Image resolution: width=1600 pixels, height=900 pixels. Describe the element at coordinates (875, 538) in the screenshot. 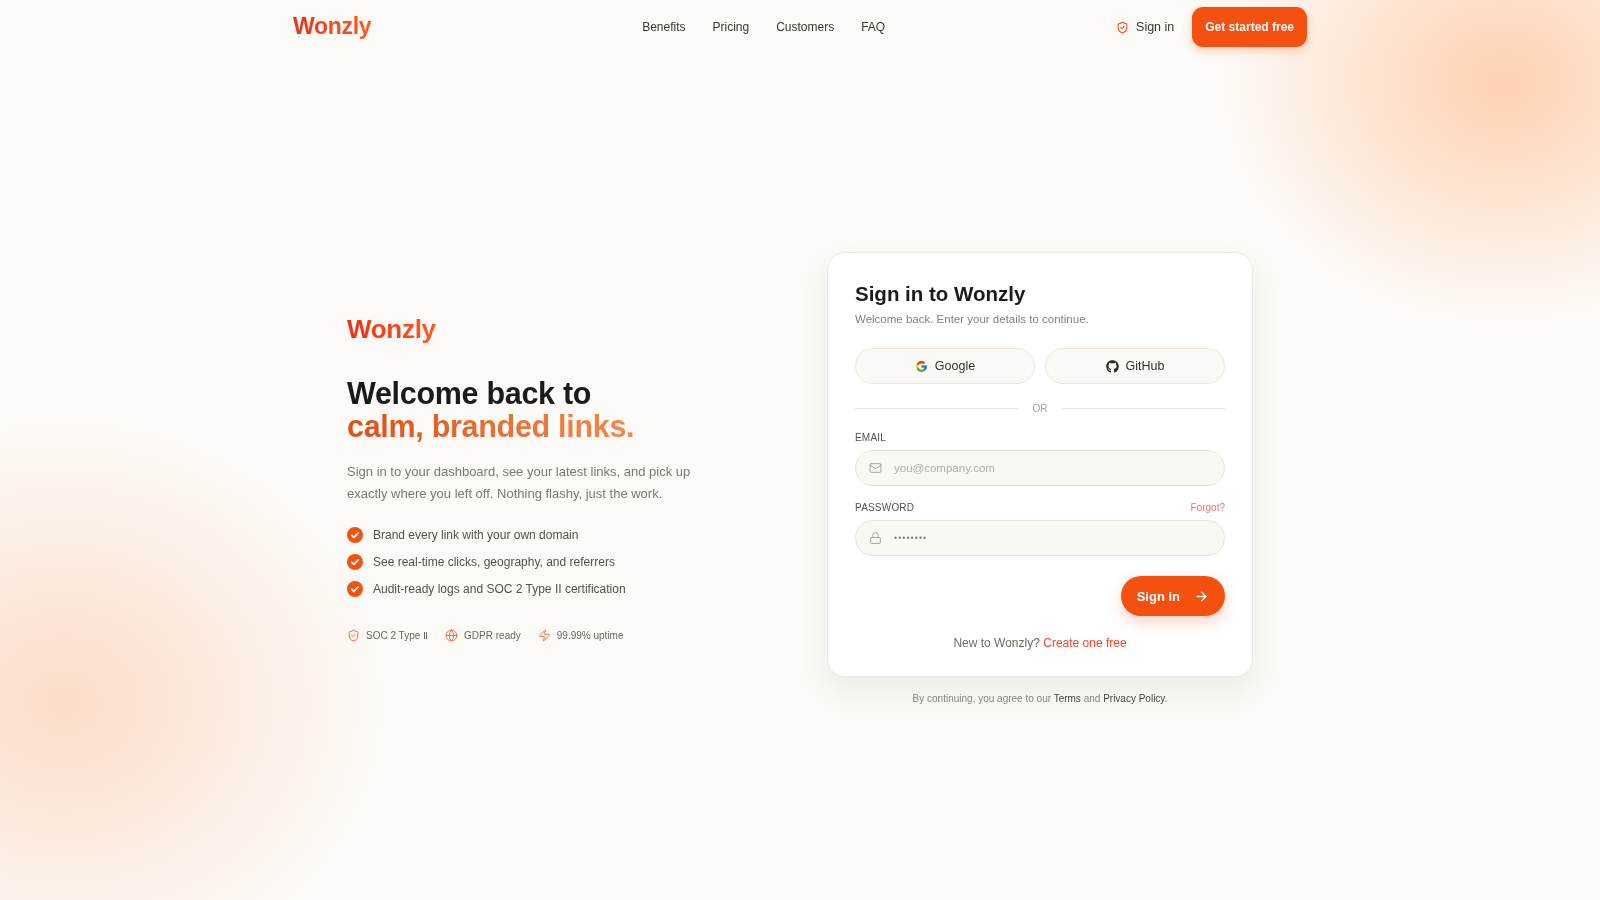

I see `lock-icon` at that location.